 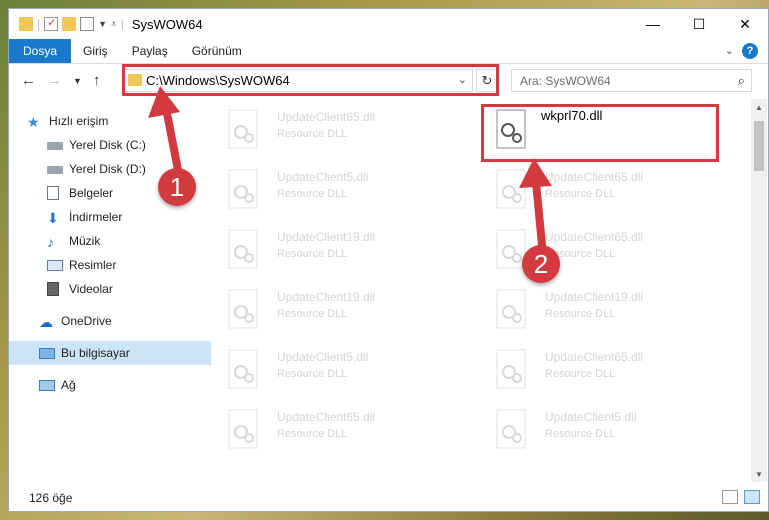 I want to click on scroll-down-icon: ▼, so click(x=759, y=474).